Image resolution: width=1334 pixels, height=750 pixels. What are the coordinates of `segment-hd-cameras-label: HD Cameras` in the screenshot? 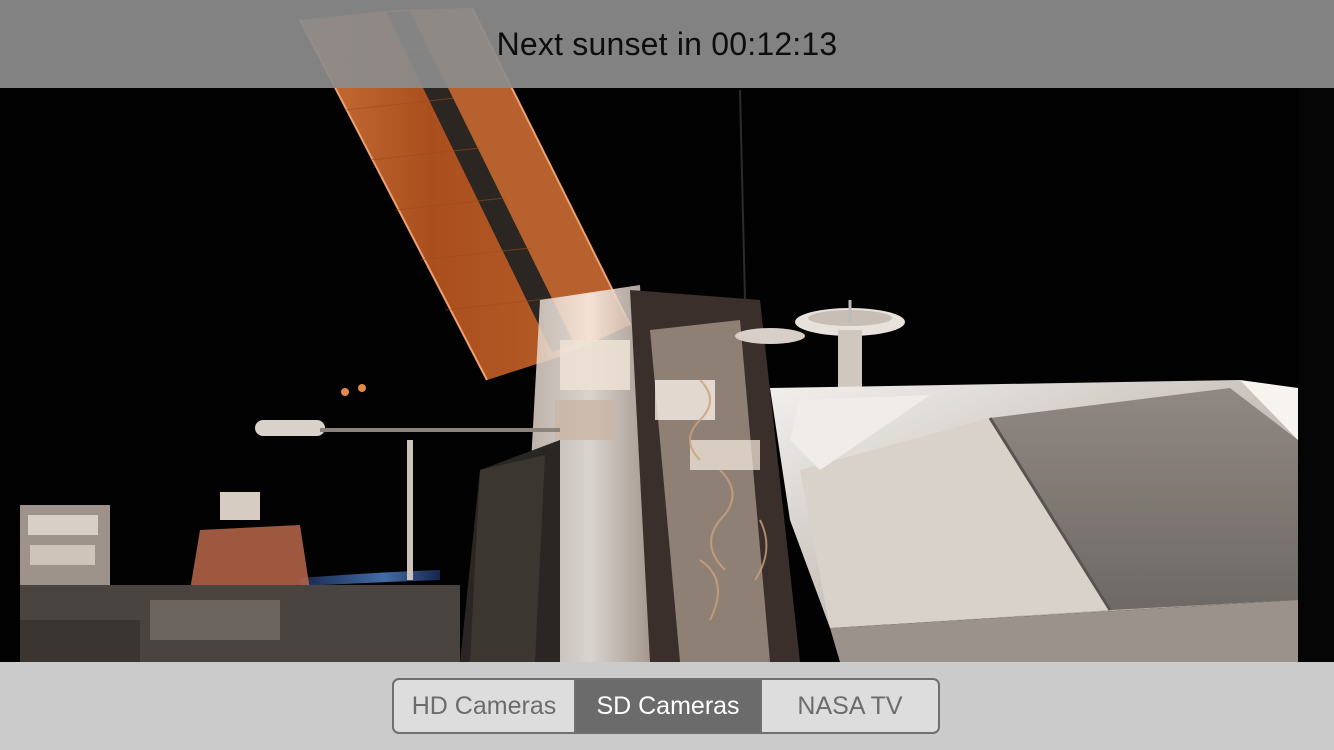 It's located at (484, 705).